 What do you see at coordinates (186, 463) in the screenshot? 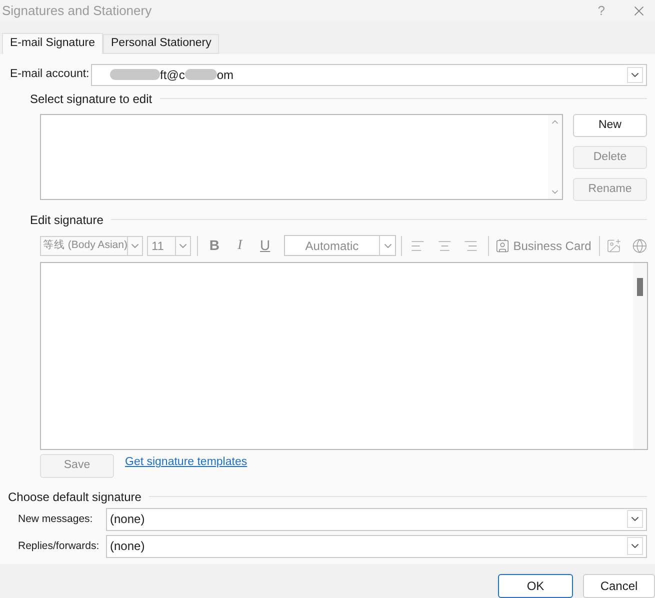
I see `templates-link: Get signature templates` at bounding box center [186, 463].